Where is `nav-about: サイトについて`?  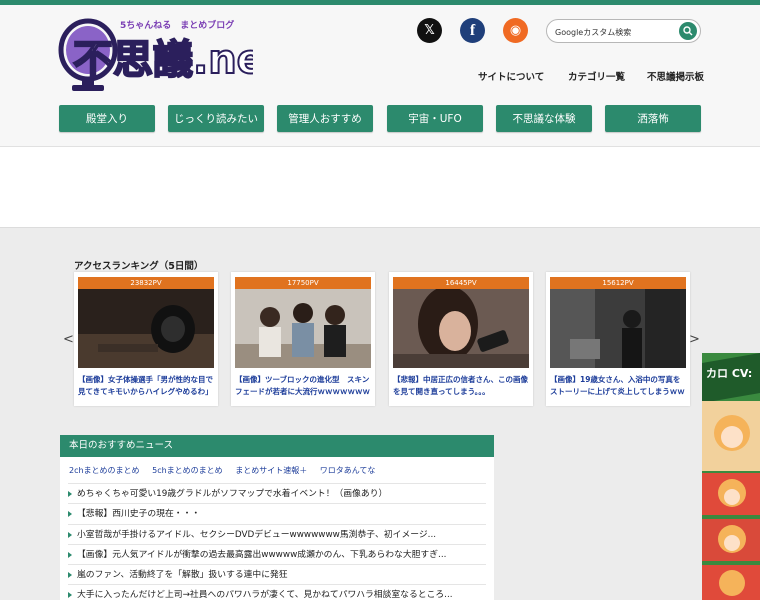 nav-about: サイトについて is located at coordinates (511, 76).